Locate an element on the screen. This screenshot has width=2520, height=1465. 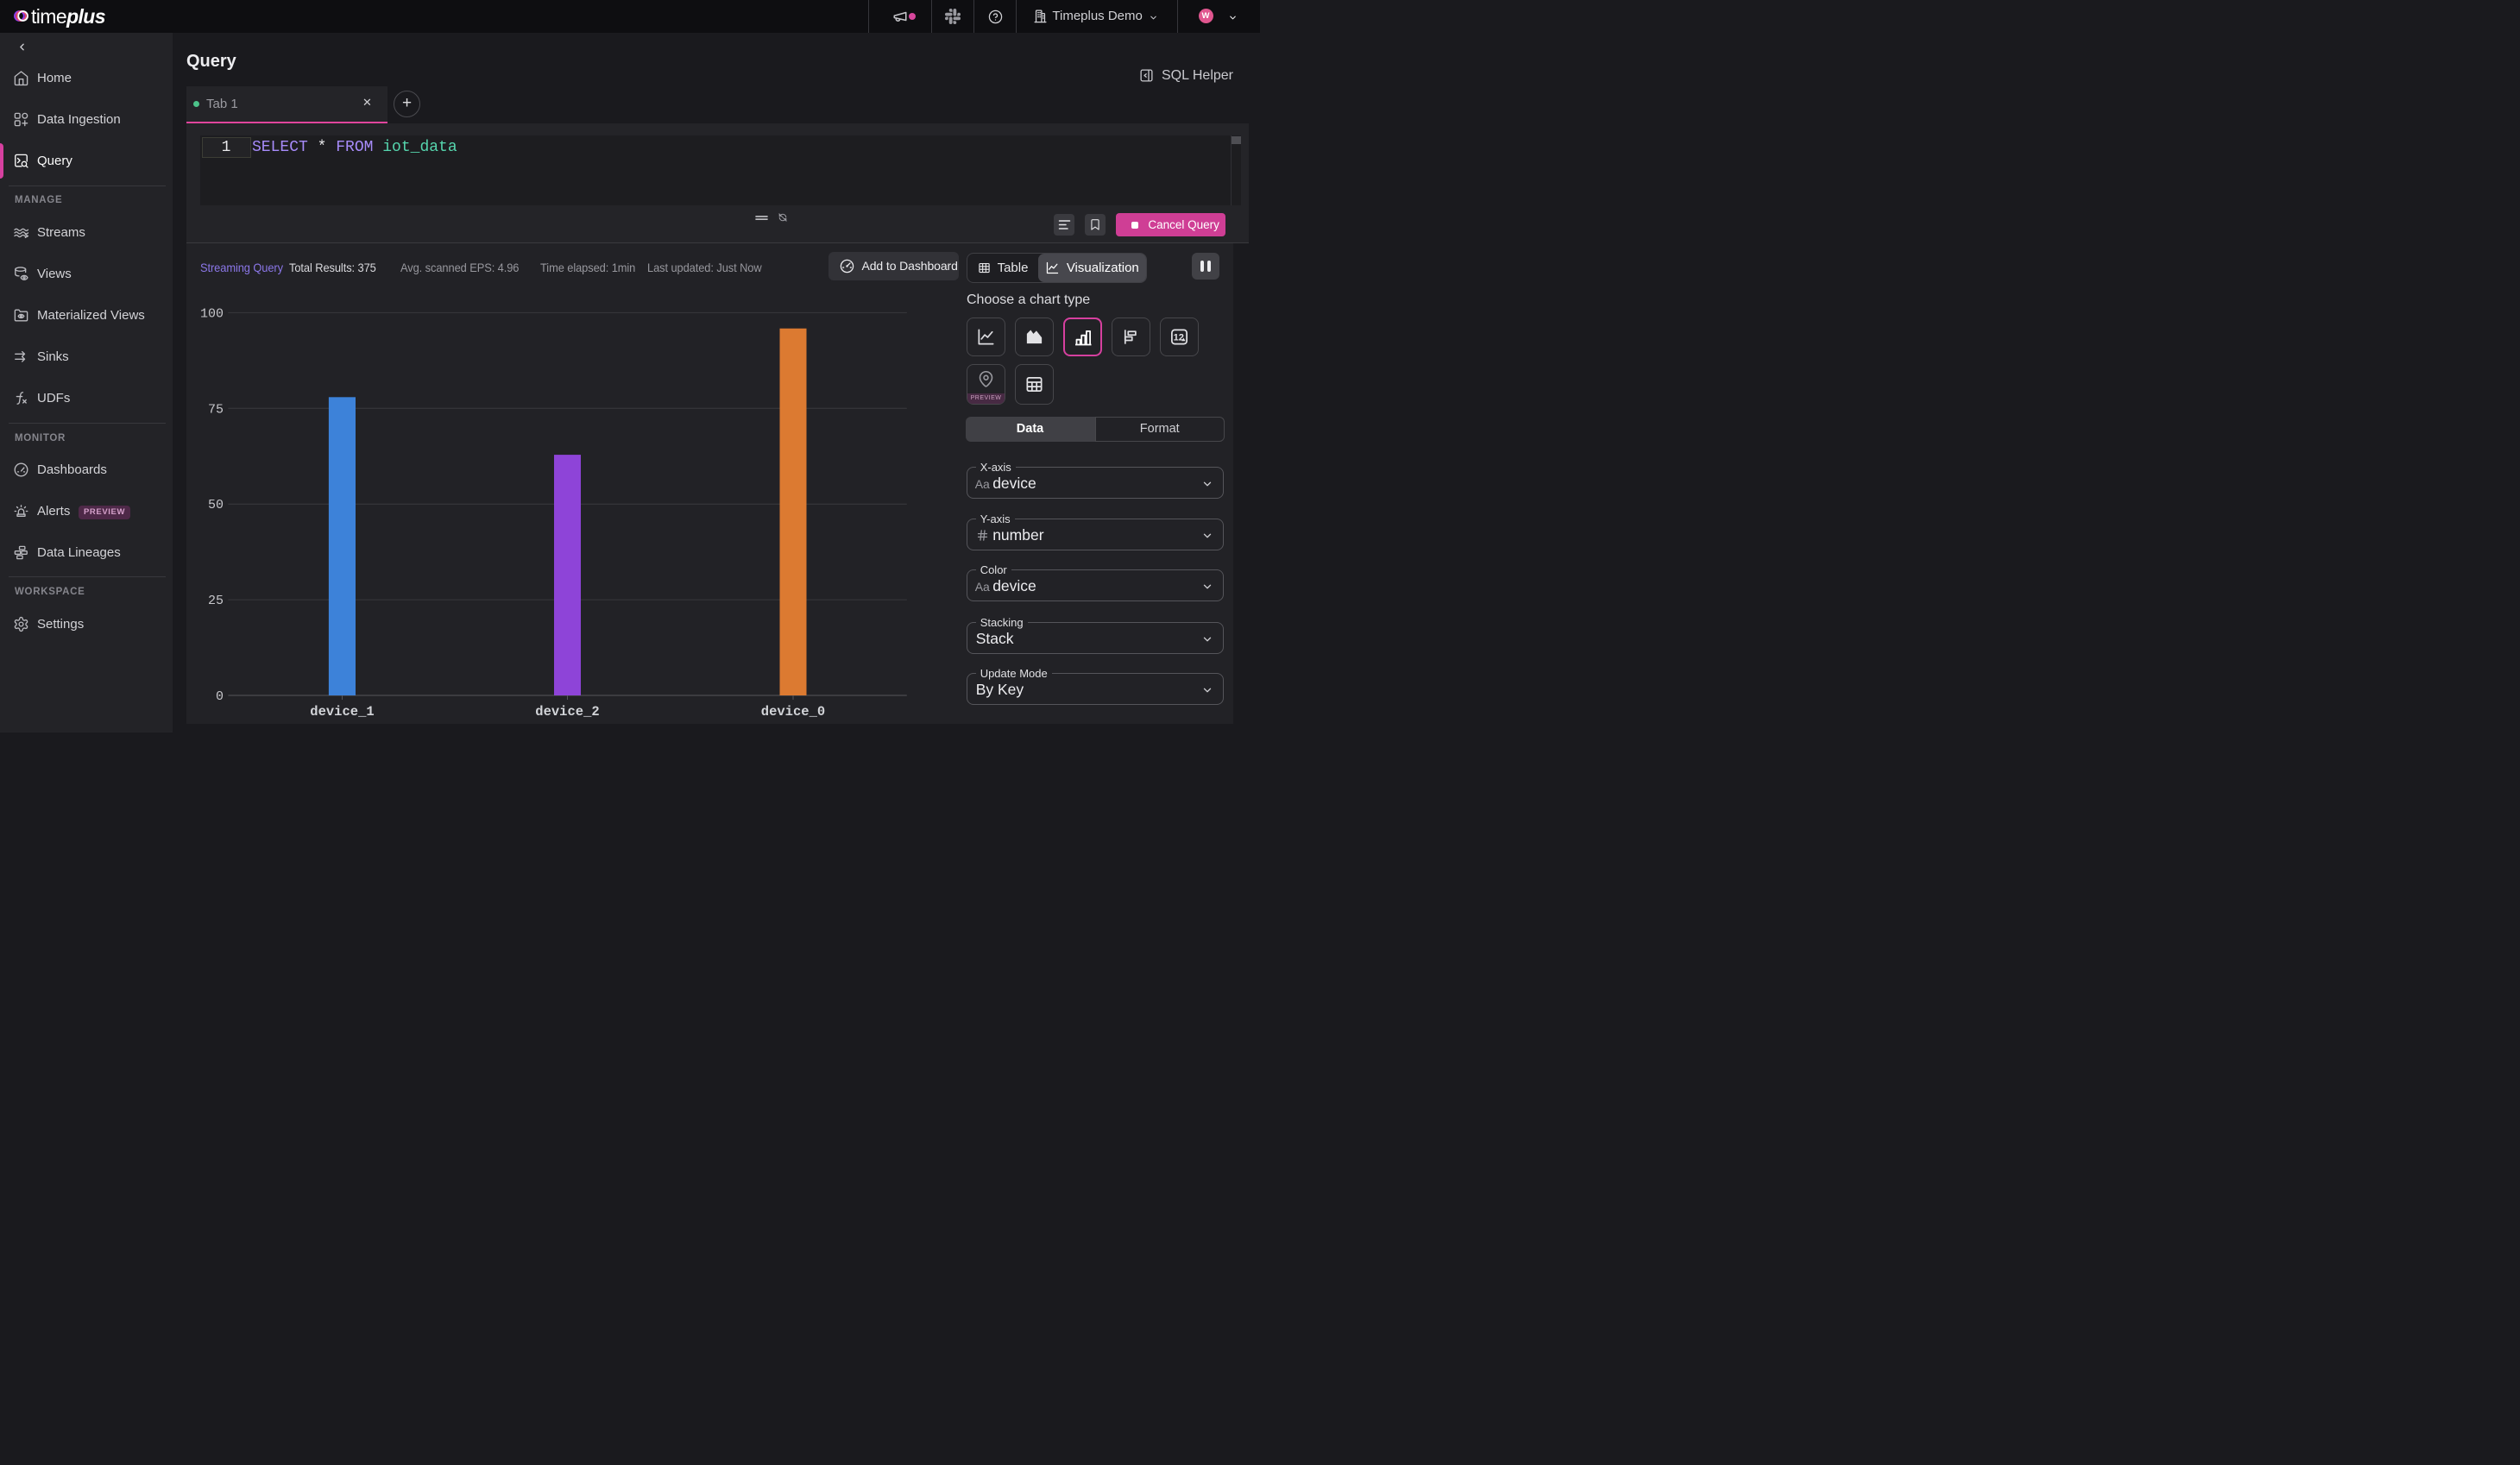
svg-text: 75 is located at coordinates (216, 409).